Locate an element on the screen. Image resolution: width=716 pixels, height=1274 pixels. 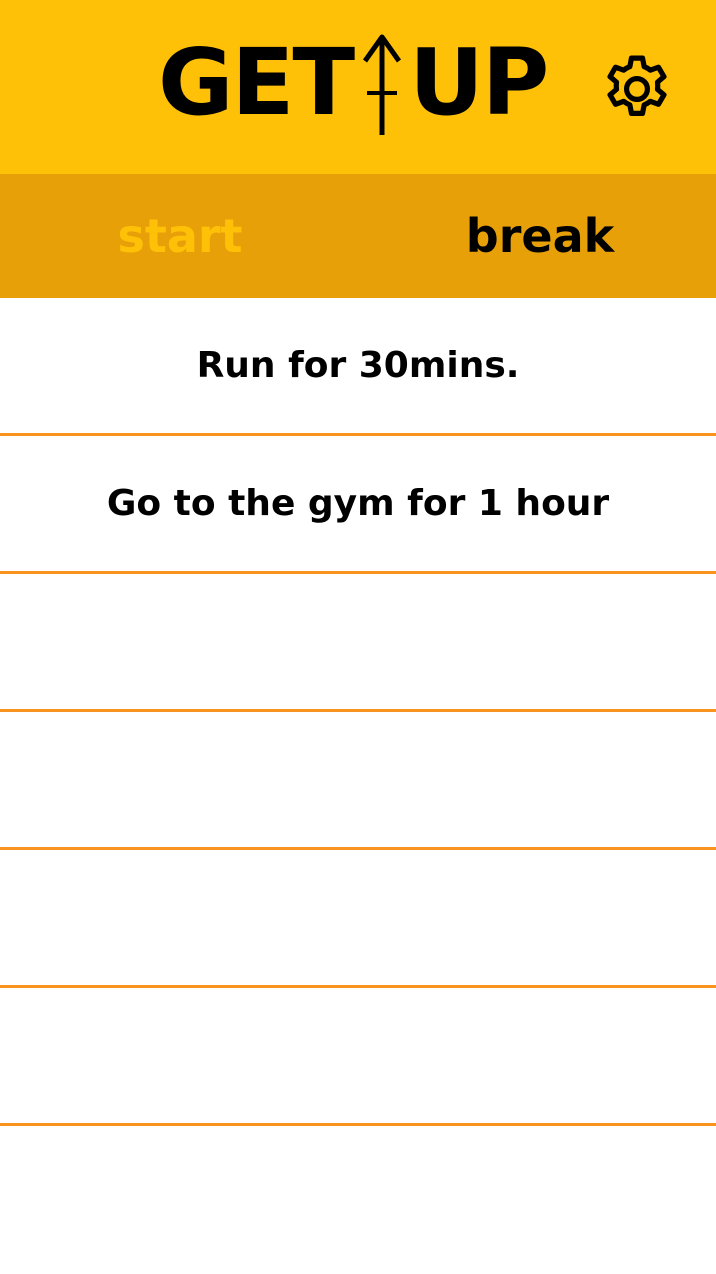
app-logo: GET UP is located at coordinates (353, 83).